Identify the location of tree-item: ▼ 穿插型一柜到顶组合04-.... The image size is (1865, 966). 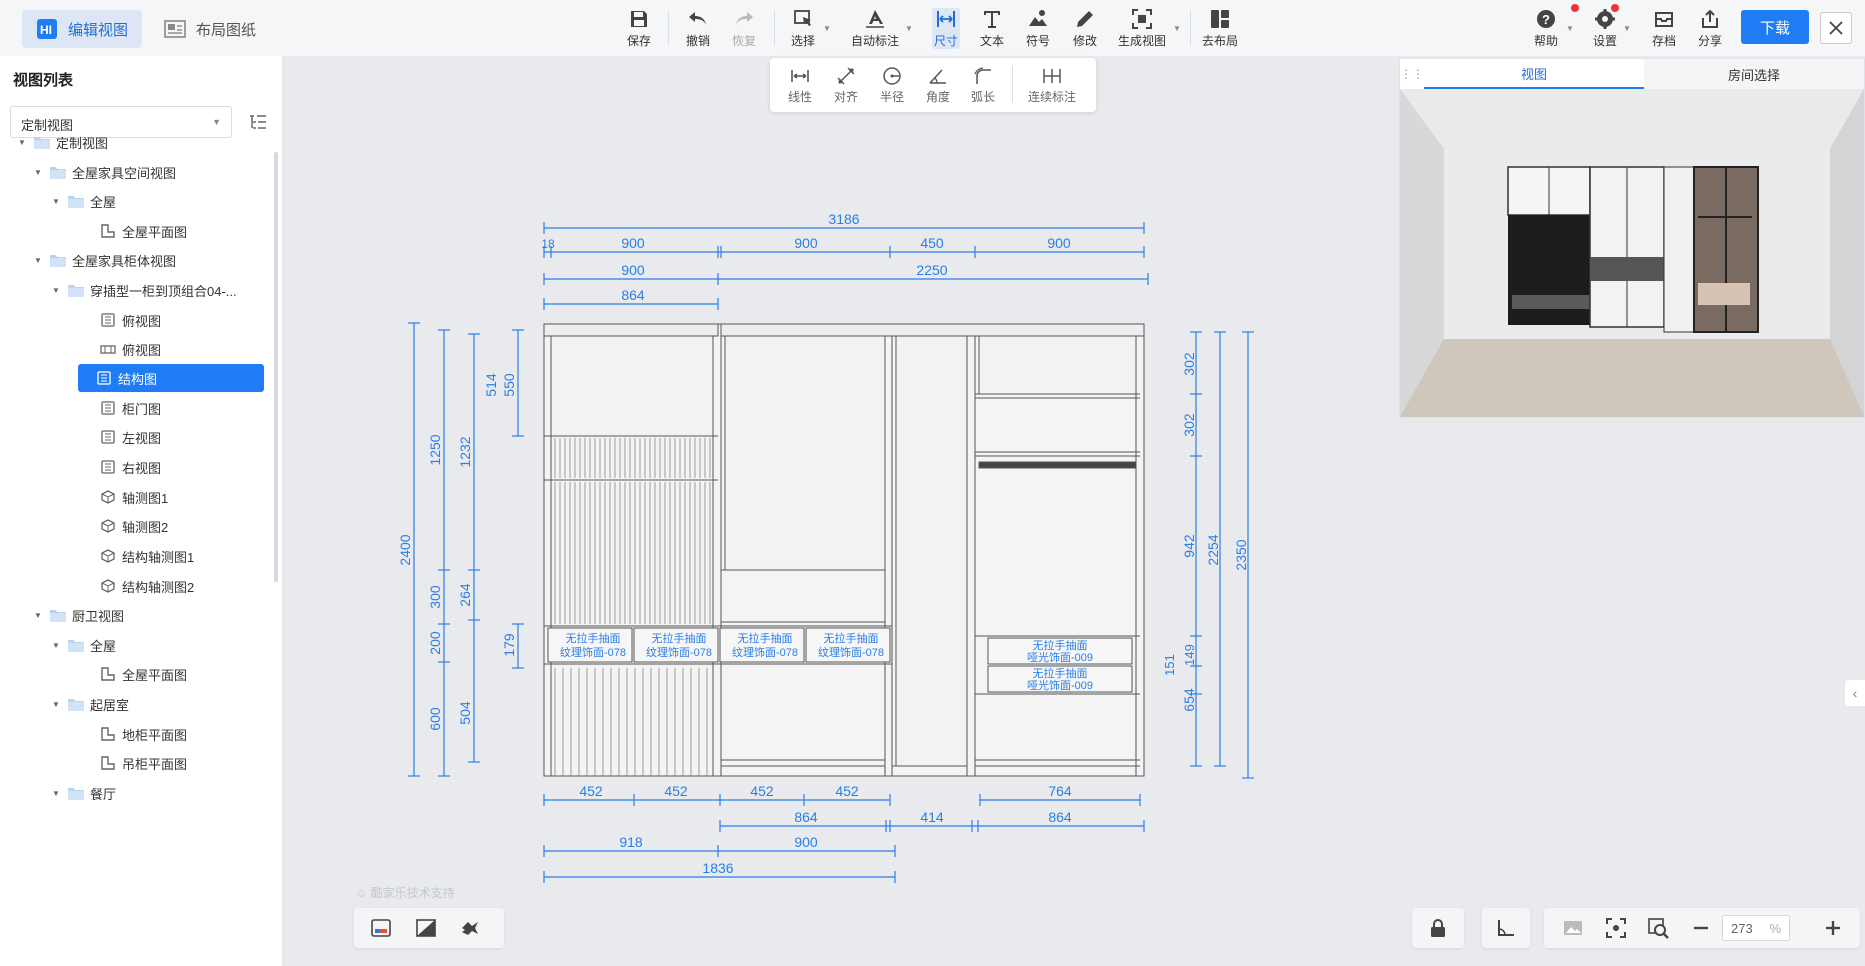
(143, 290).